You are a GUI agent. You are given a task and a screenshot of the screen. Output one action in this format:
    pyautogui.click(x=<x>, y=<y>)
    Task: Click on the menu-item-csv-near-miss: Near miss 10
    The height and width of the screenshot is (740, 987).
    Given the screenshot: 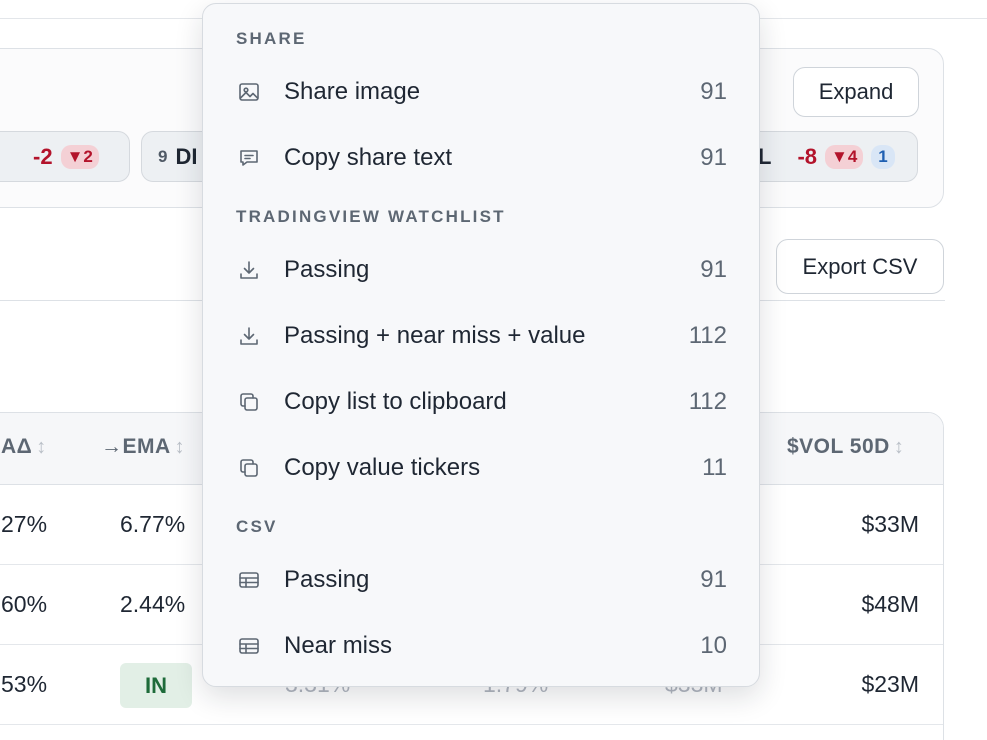 What is the action you would take?
    pyautogui.click(x=481, y=646)
    